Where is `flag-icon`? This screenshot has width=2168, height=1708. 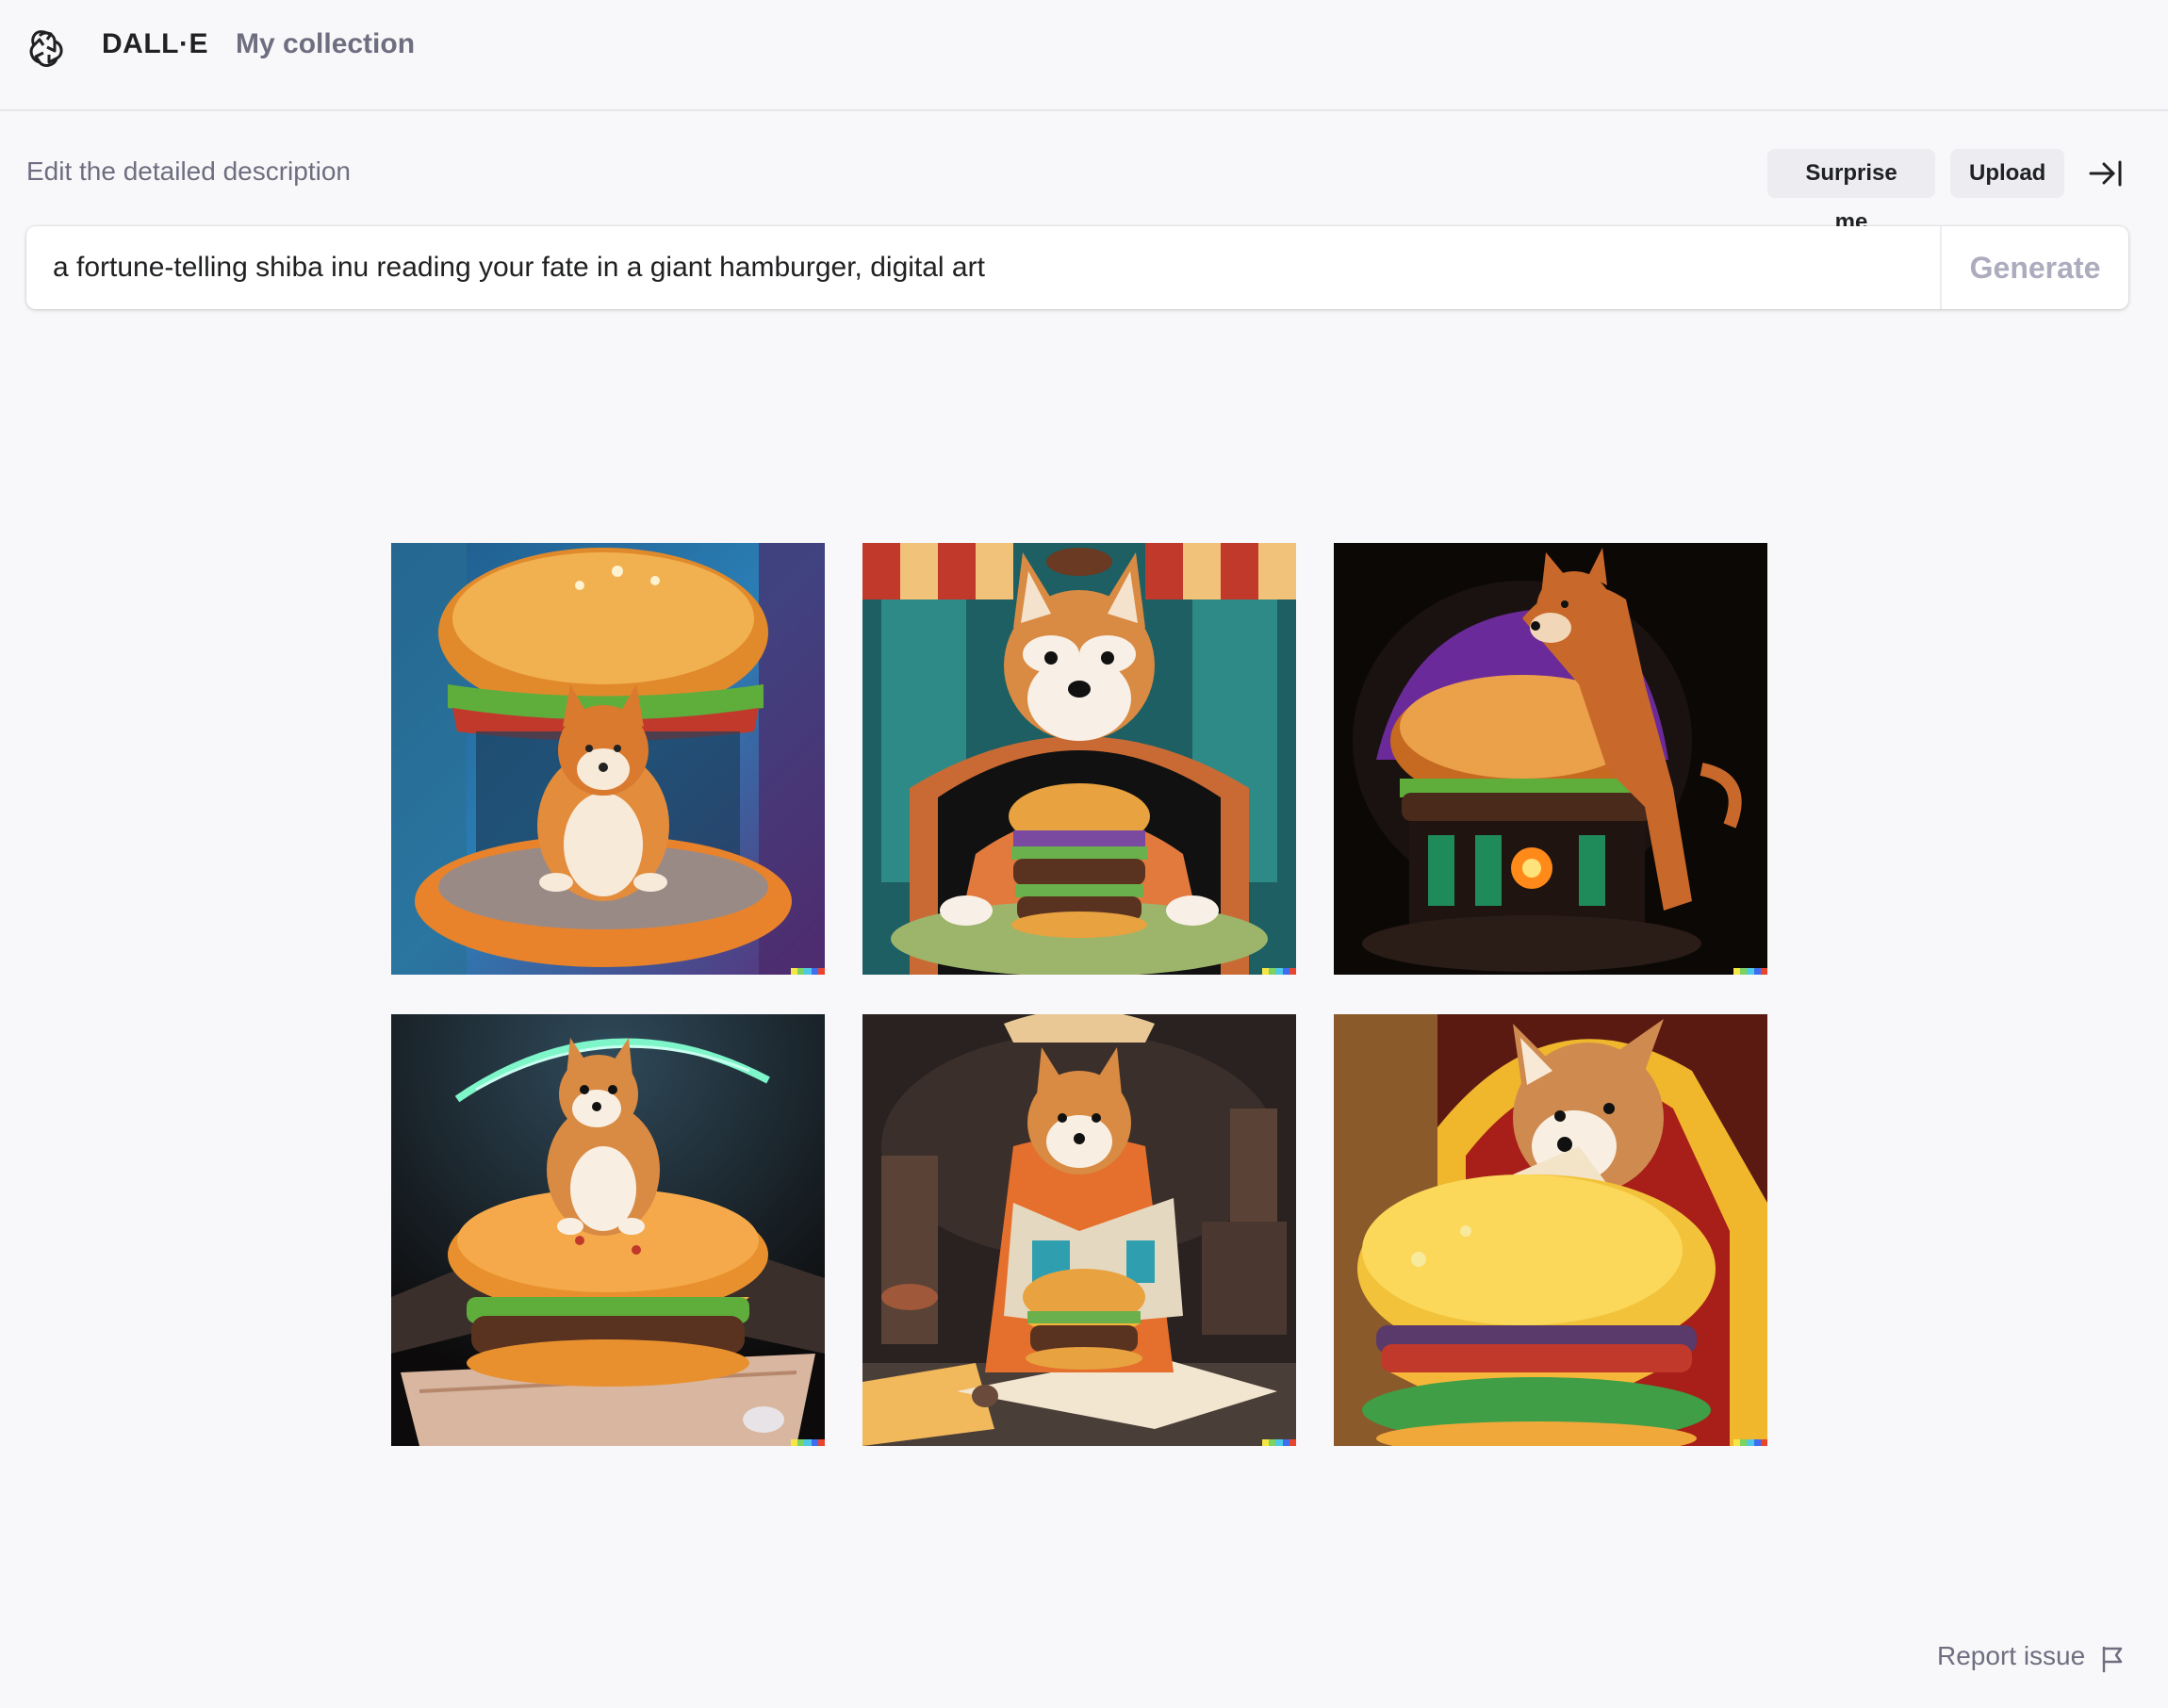
flag-icon is located at coordinates (2112, 1659).